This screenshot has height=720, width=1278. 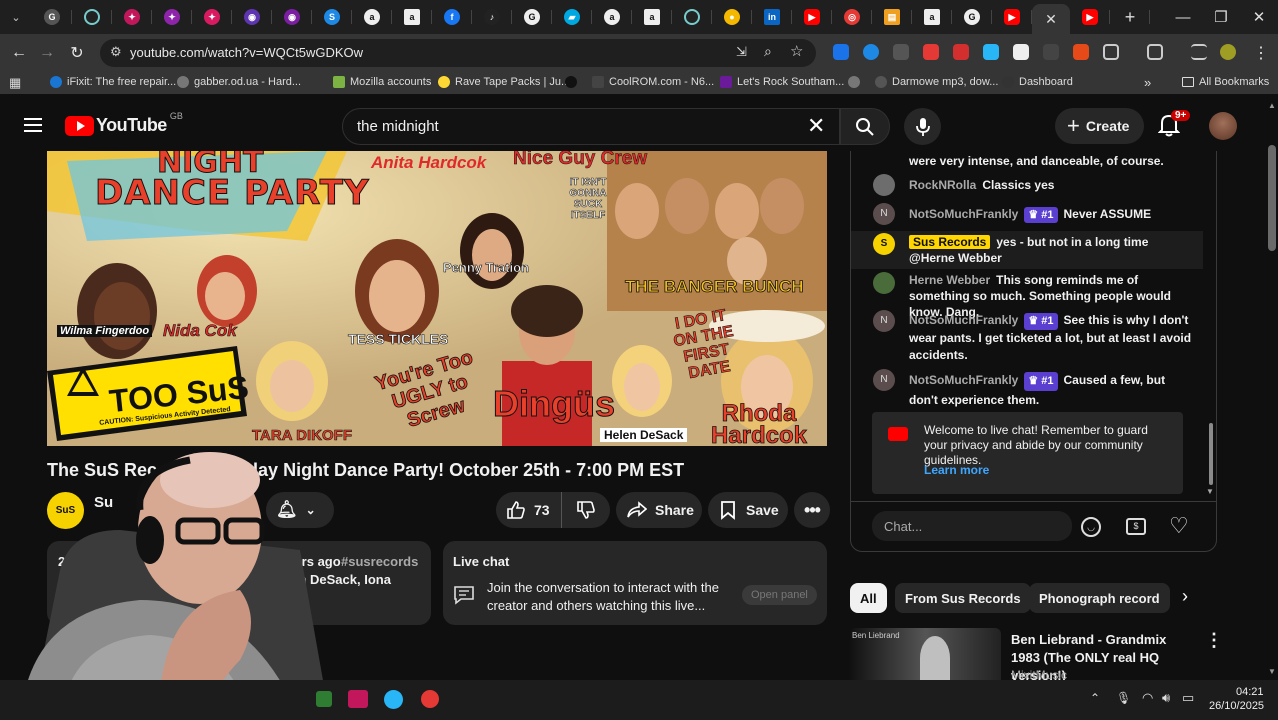 What do you see at coordinates (1051, 19) in the screenshot?
I see `active-tab: ✕` at bounding box center [1051, 19].